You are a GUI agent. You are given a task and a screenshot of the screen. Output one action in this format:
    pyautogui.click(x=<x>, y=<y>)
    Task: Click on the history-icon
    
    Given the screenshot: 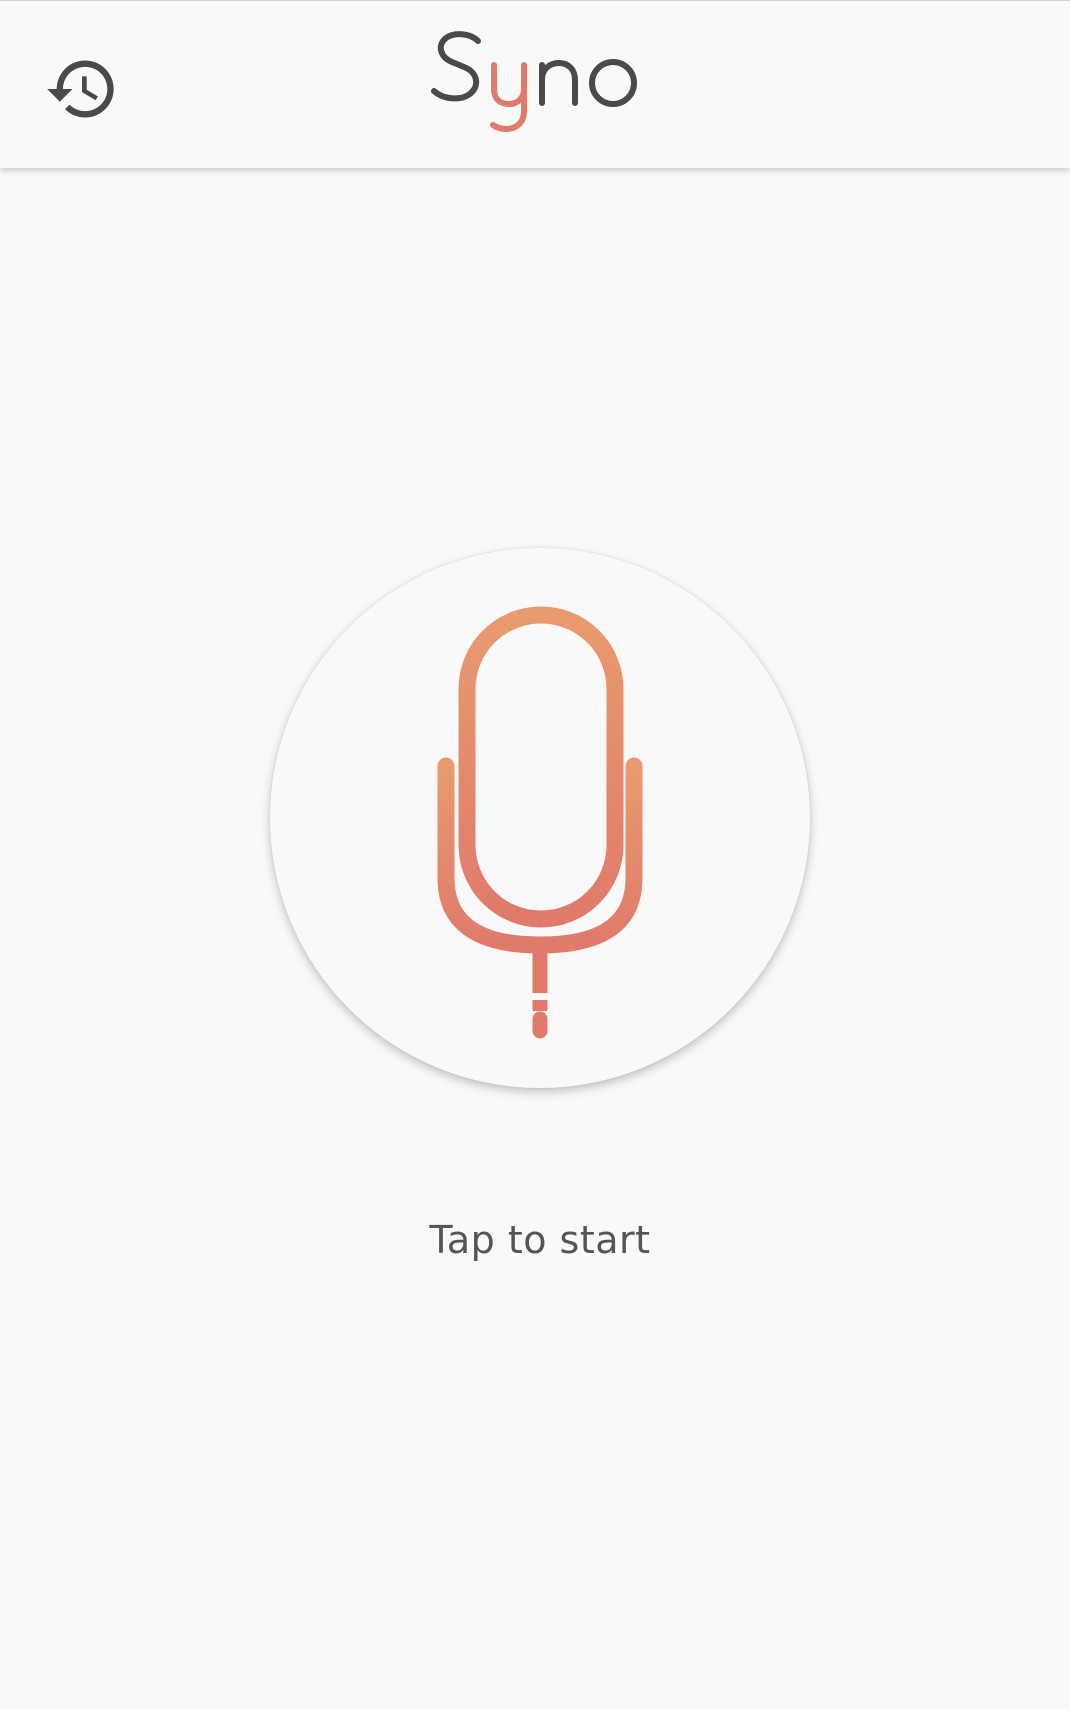 What is the action you would take?
    pyautogui.click(x=80, y=89)
    